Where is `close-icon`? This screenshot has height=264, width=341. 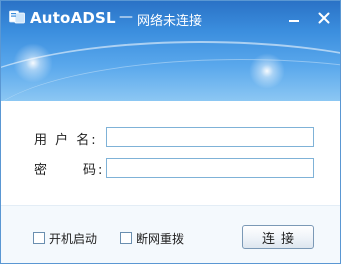
close-icon is located at coordinates (324, 18).